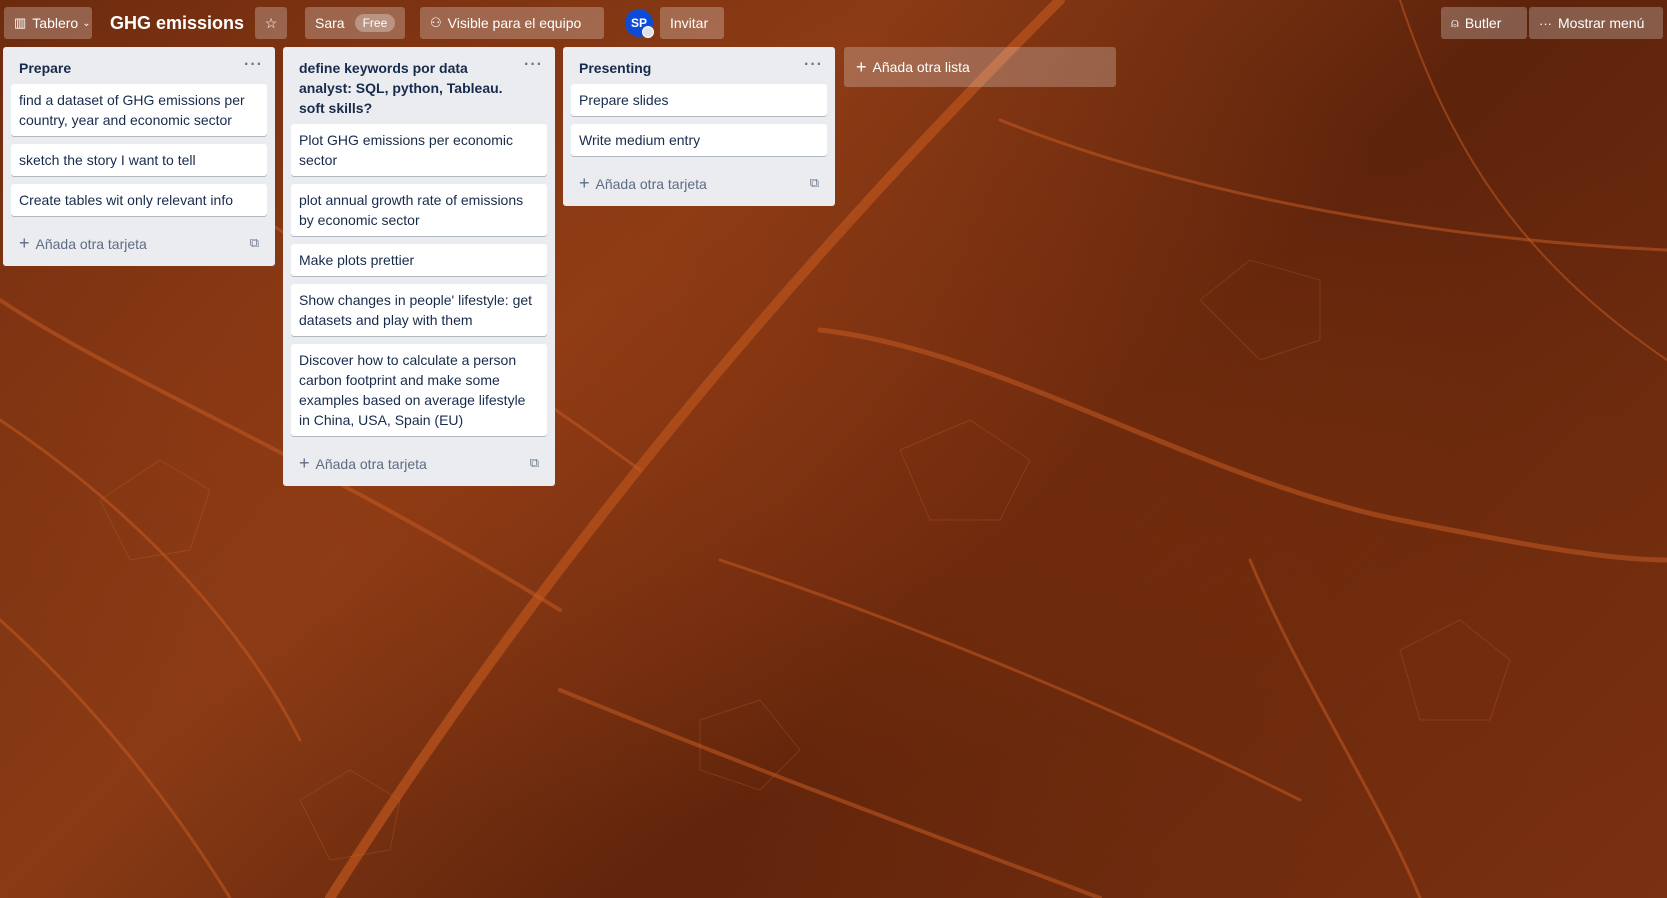 The width and height of the screenshot is (1667, 898). What do you see at coordinates (980, 67) in the screenshot?
I see `add-list-button: + Añada otra lista` at bounding box center [980, 67].